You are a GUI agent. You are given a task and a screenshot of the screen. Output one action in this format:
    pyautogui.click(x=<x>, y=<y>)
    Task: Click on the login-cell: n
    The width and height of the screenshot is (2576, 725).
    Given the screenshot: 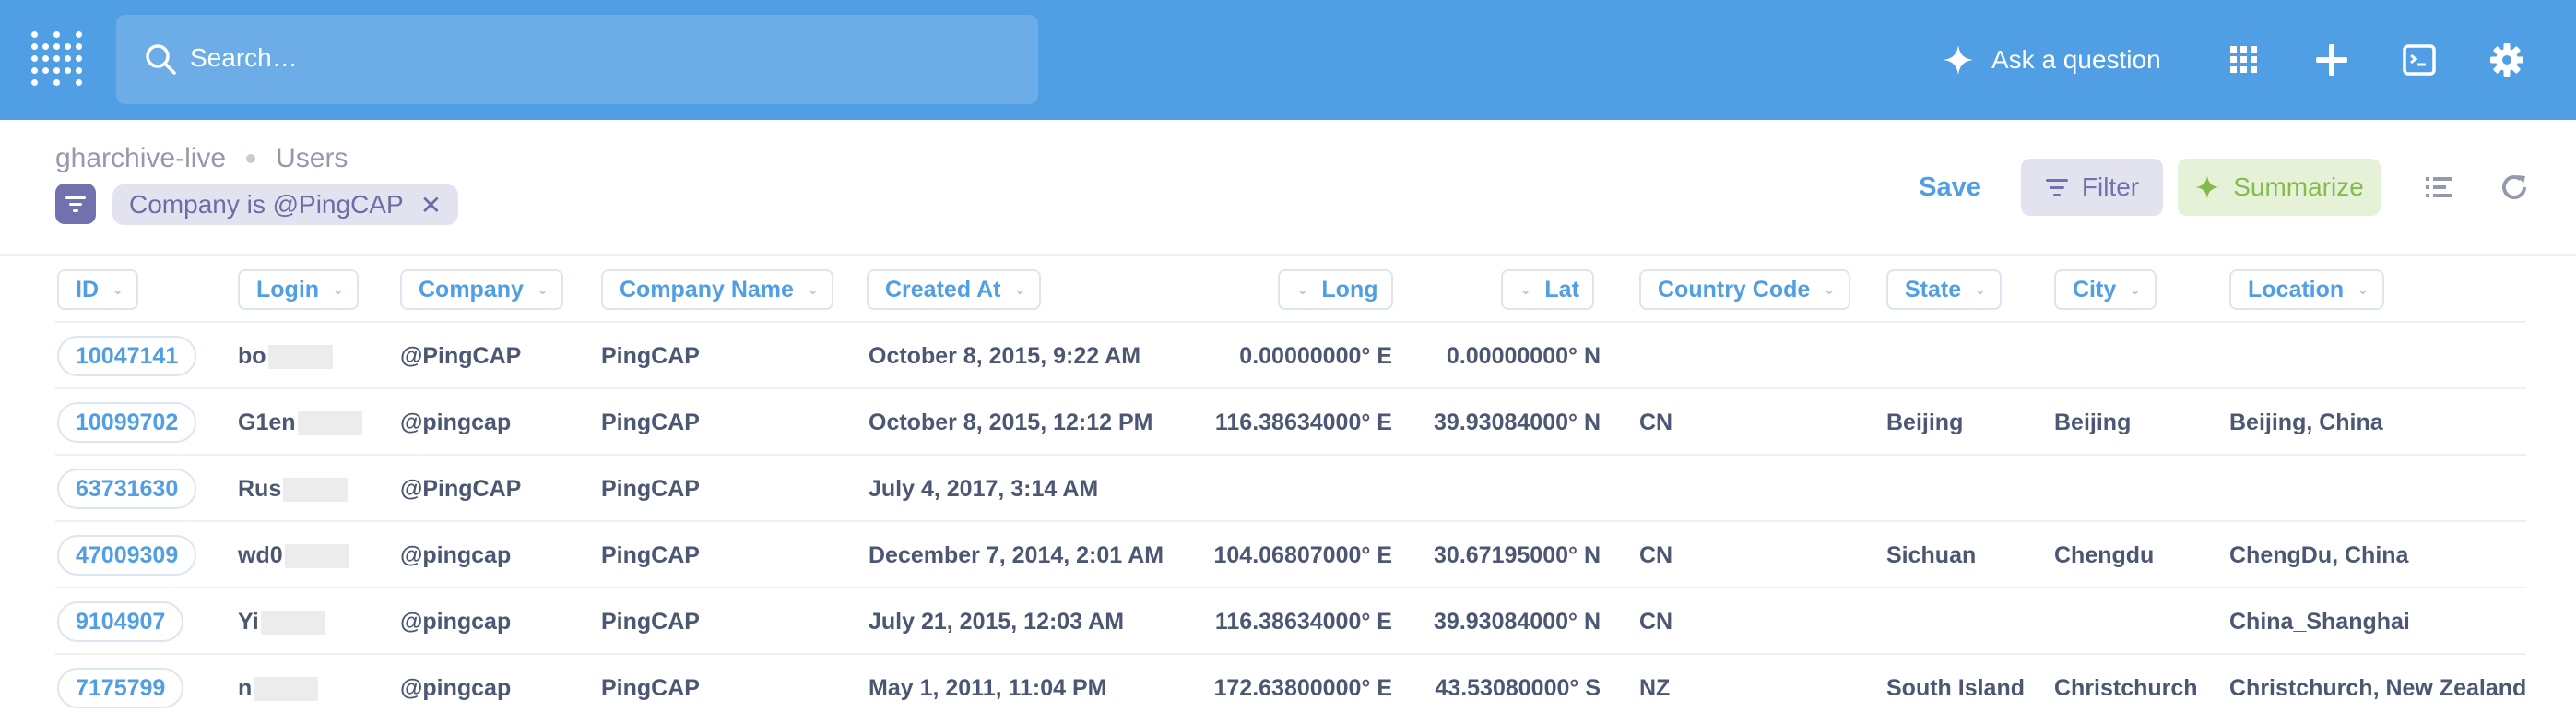 What is the action you would take?
    pyautogui.click(x=278, y=688)
    